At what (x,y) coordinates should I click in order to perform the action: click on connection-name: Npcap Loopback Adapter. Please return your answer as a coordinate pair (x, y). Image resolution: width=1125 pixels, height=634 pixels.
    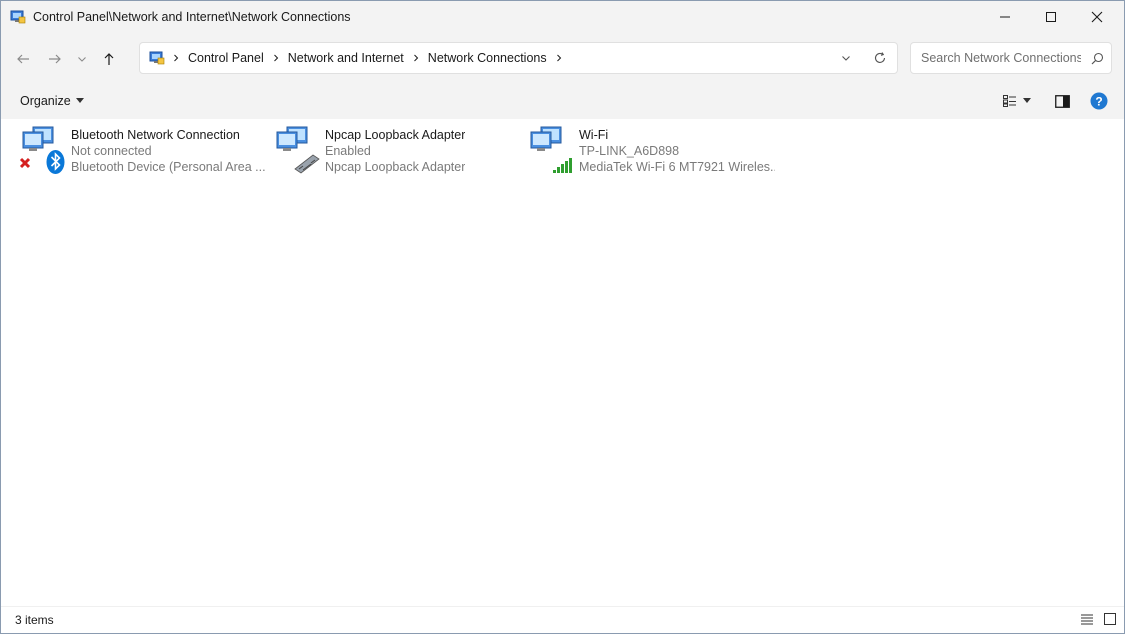
    Looking at the image, I should click on (395, 135).